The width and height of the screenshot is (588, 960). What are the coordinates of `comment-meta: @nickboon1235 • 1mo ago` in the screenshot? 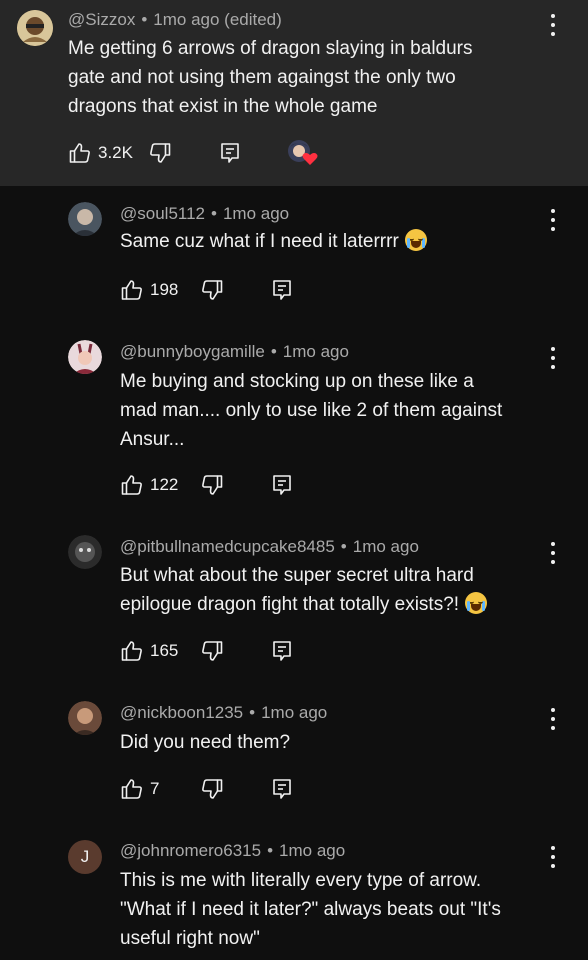 It's located at (224, 712).